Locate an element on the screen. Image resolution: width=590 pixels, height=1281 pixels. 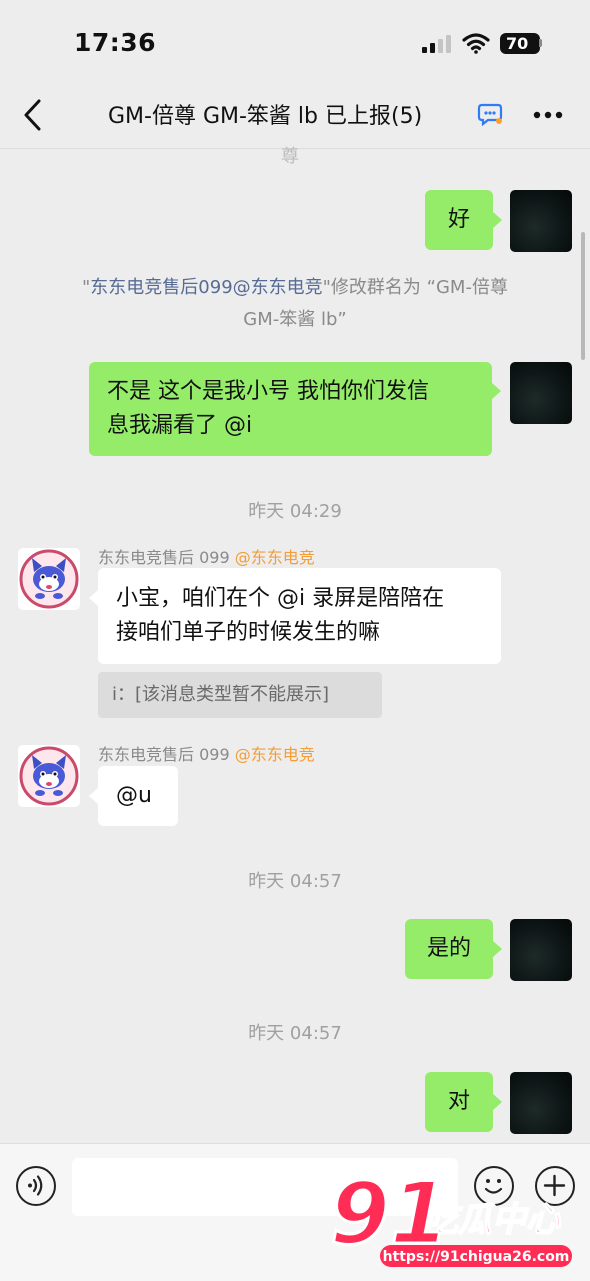
message-text: 对 is located at coordinates (458, 1101).